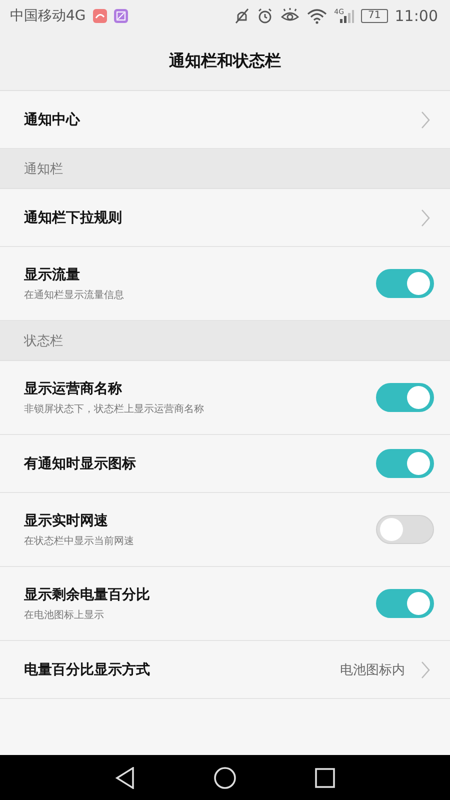 This screenshot has width=450, height=800. What do you see at coordinates (114, 409) in the screenshot?
I see `setting-description: 非锁屏状态下，状态栏上显示运营商名称` at bounding box center [114, 409].